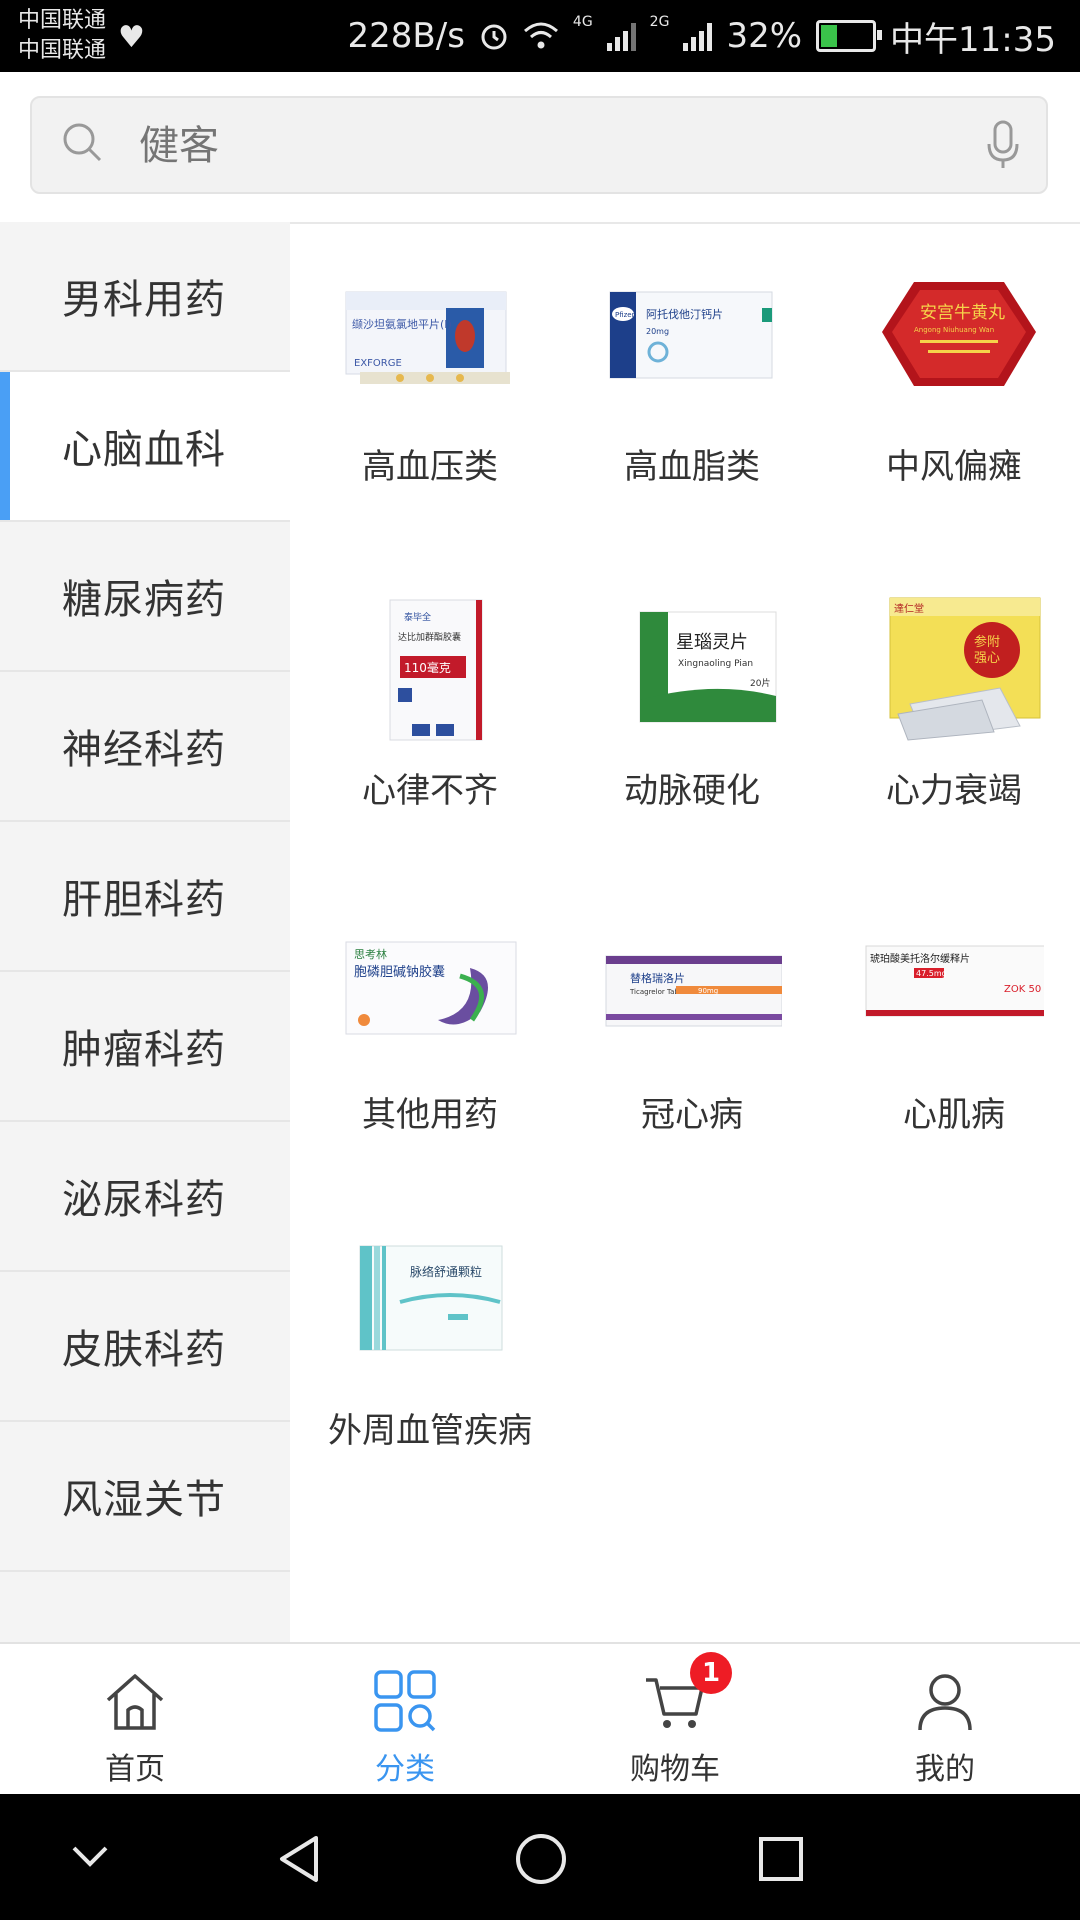 Image resolution: width=1080 pixels, height=1920 pixels. Describe the element at coordinates (430, 791) in the screenshot. I see `subcategory-label: 心律不齐` at that location.